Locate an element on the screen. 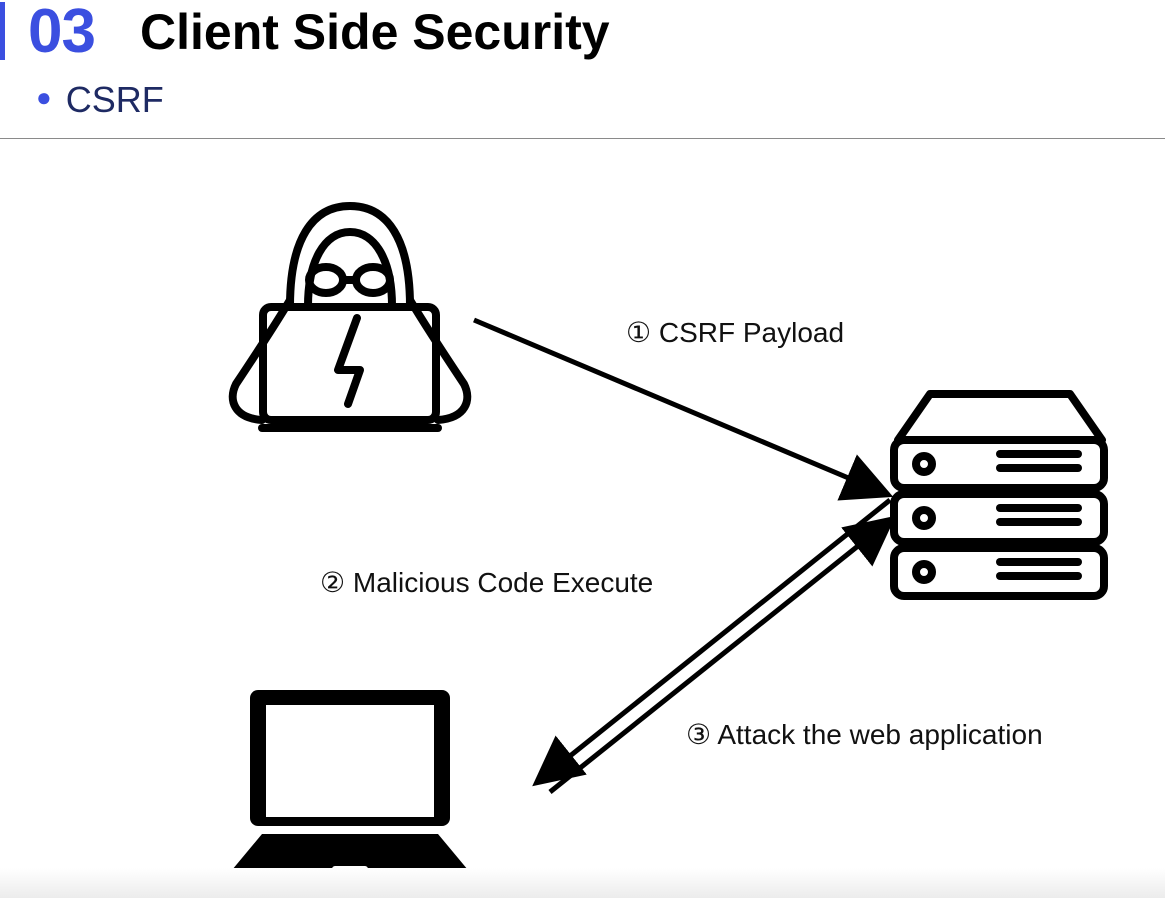 The image size is (1165, 898). step-label-3: ③ Attack the web application is located at coordinates (864, 734).